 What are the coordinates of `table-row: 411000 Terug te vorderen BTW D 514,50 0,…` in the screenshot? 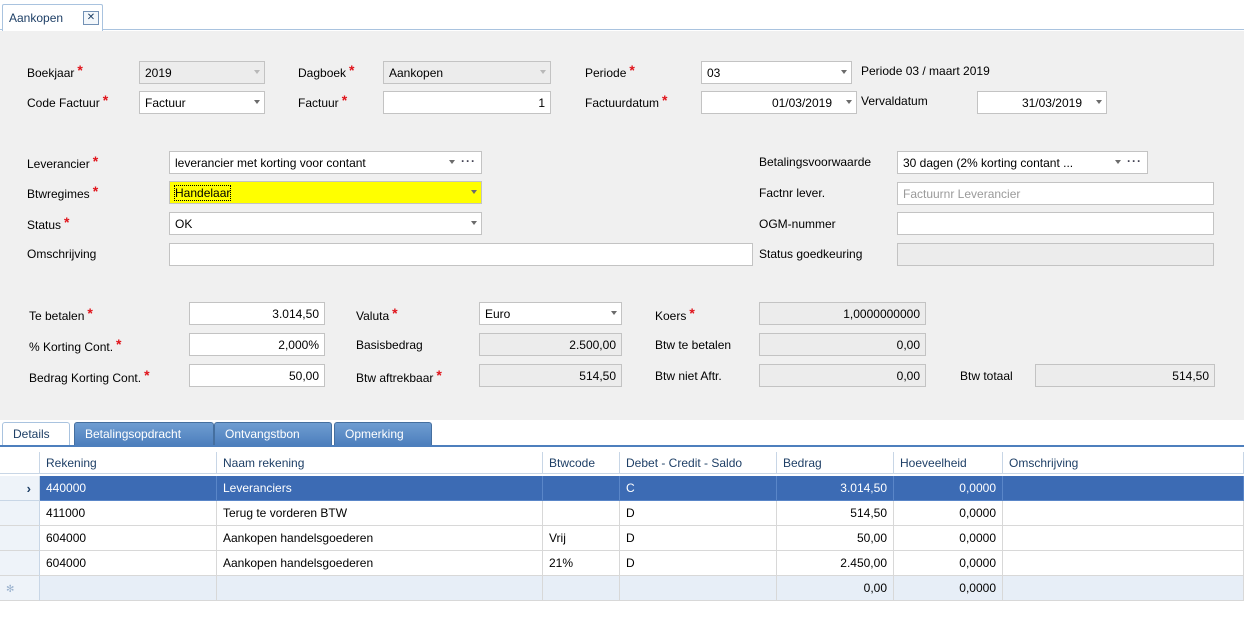 It's located at (622, 513).